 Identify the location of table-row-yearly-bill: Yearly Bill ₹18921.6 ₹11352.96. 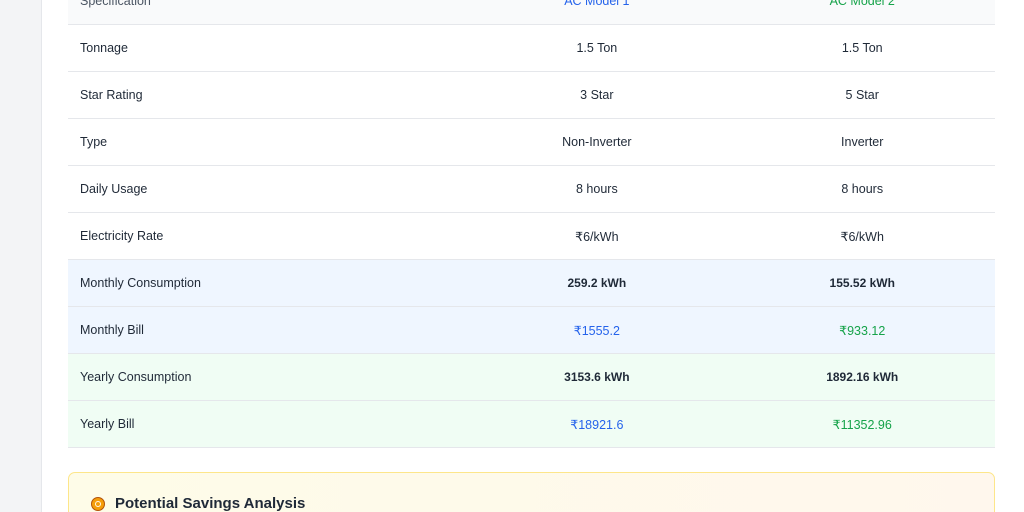
(531, 424).